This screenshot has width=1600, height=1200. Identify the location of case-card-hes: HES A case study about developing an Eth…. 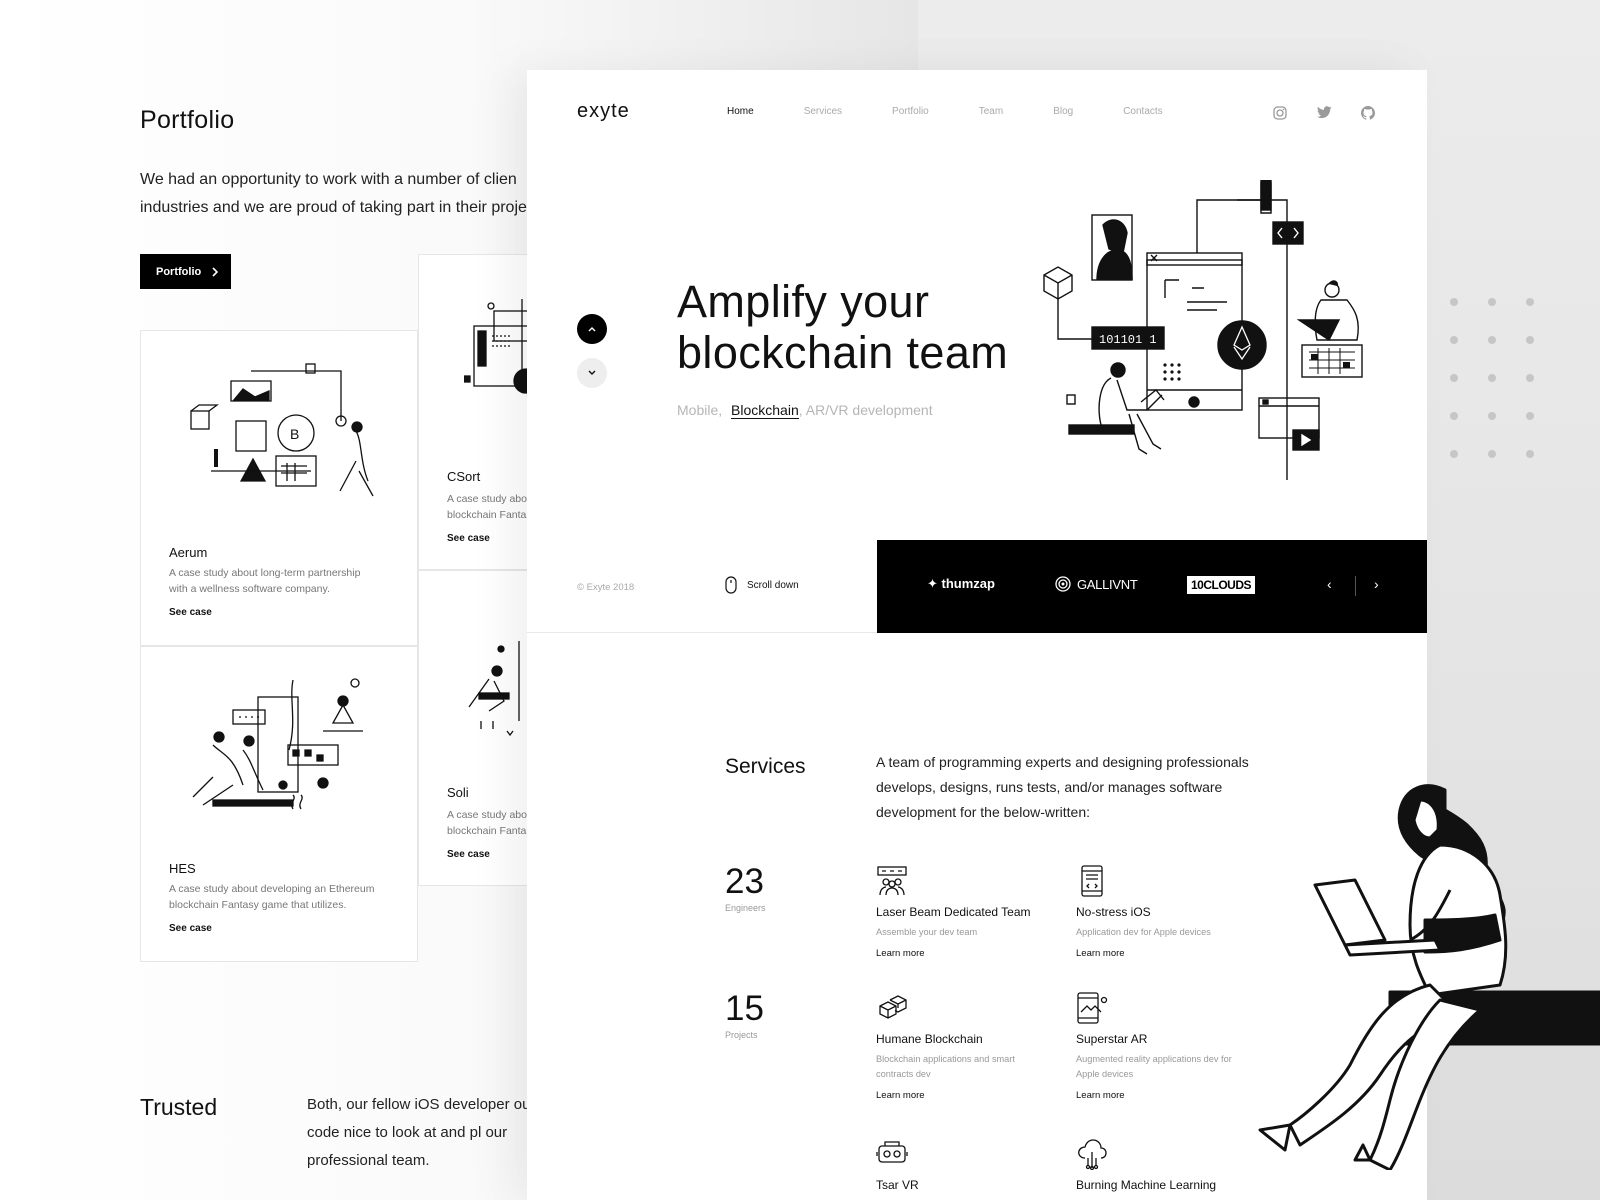
(279, 804).